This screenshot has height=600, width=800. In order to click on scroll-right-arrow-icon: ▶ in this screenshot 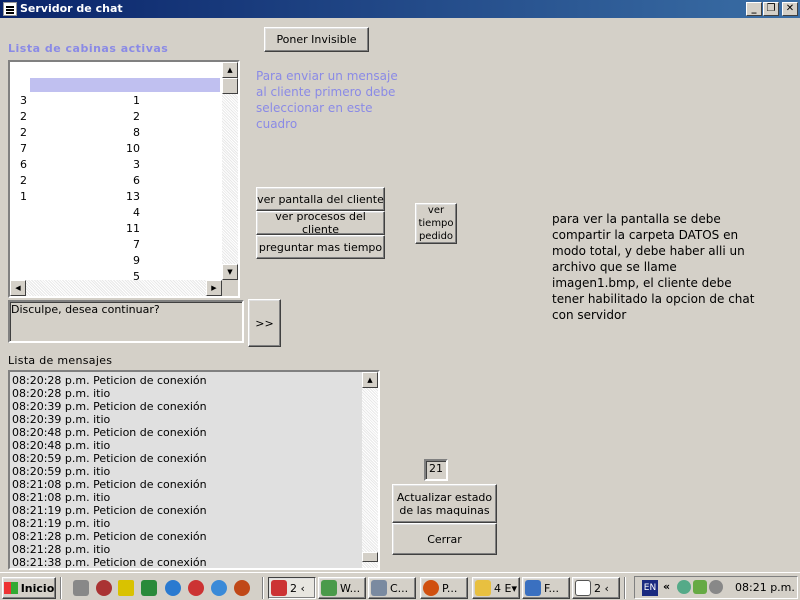, I will do `click(214, 288)`.